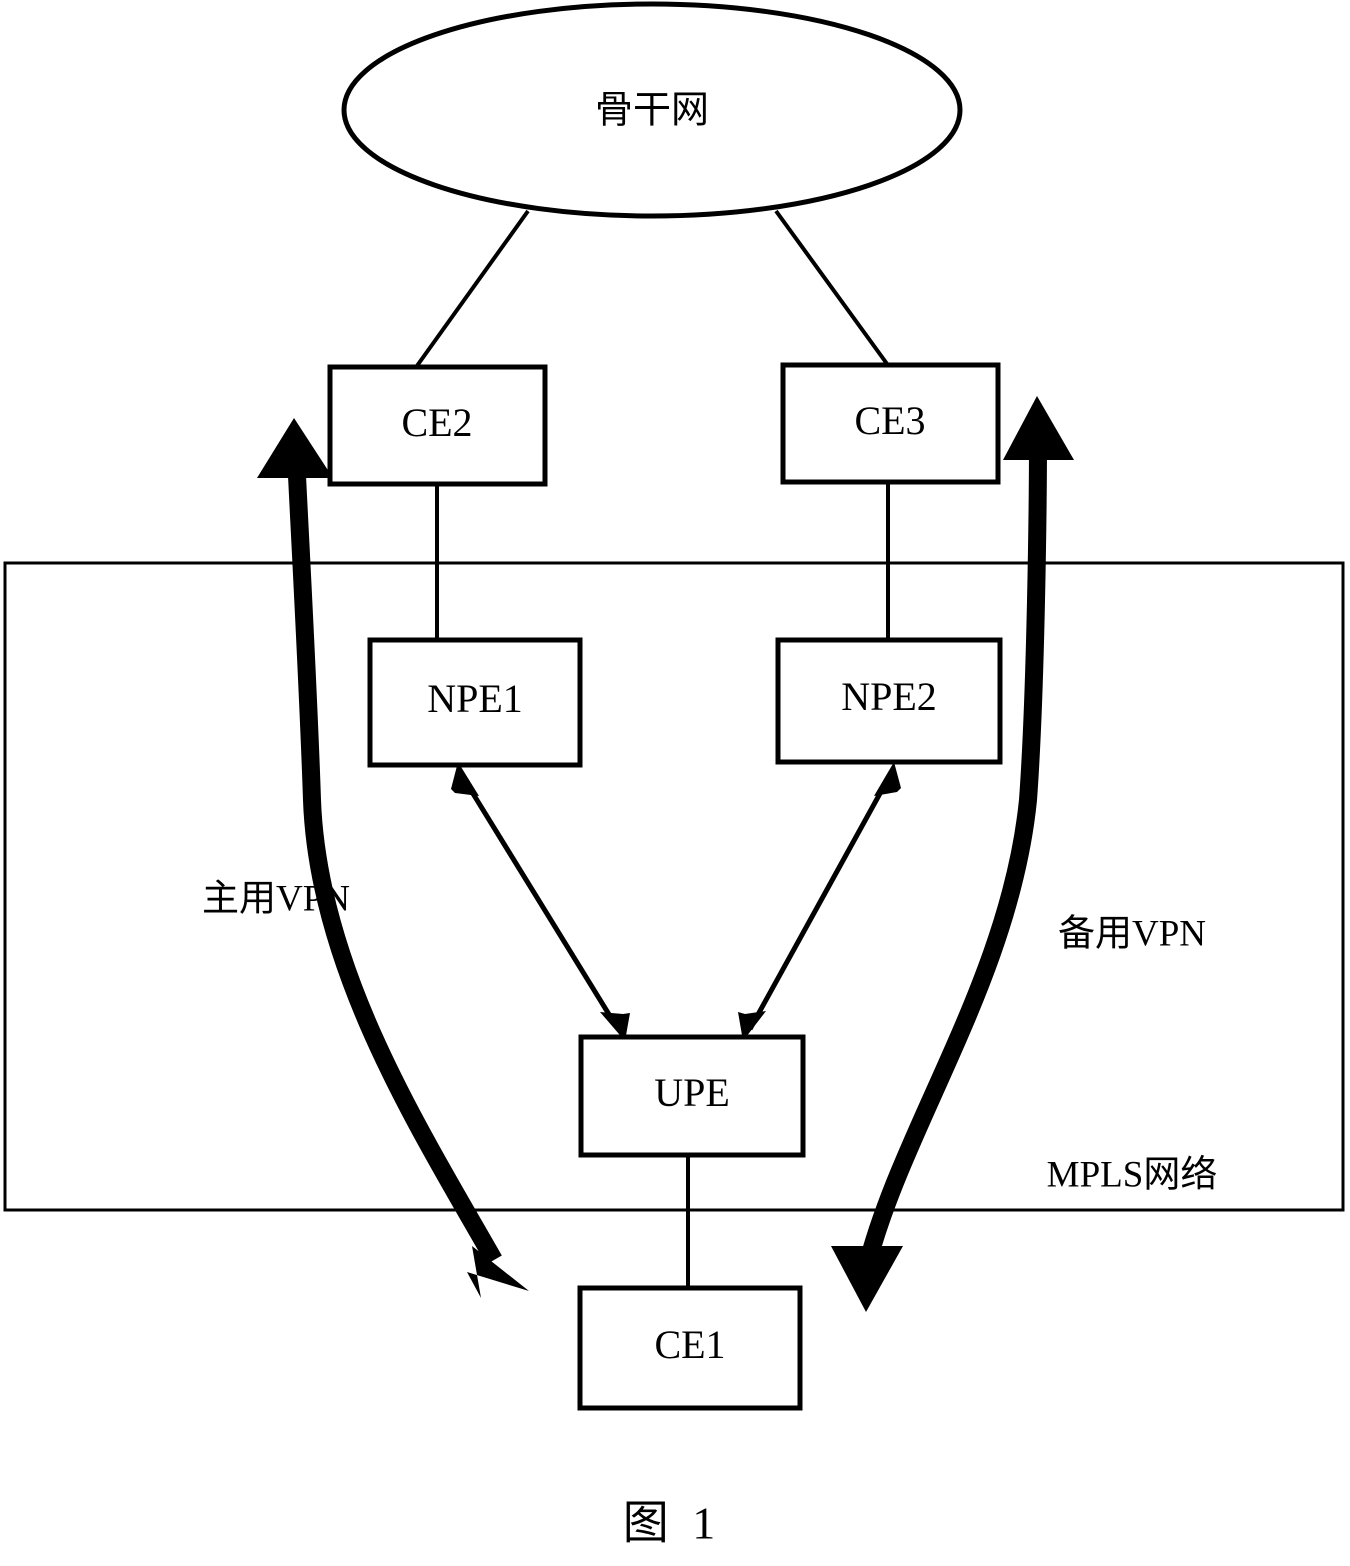 This screenshot has height=1566, width=1350. I want to click on node-upe-label: UPE, so click(692, 1092).